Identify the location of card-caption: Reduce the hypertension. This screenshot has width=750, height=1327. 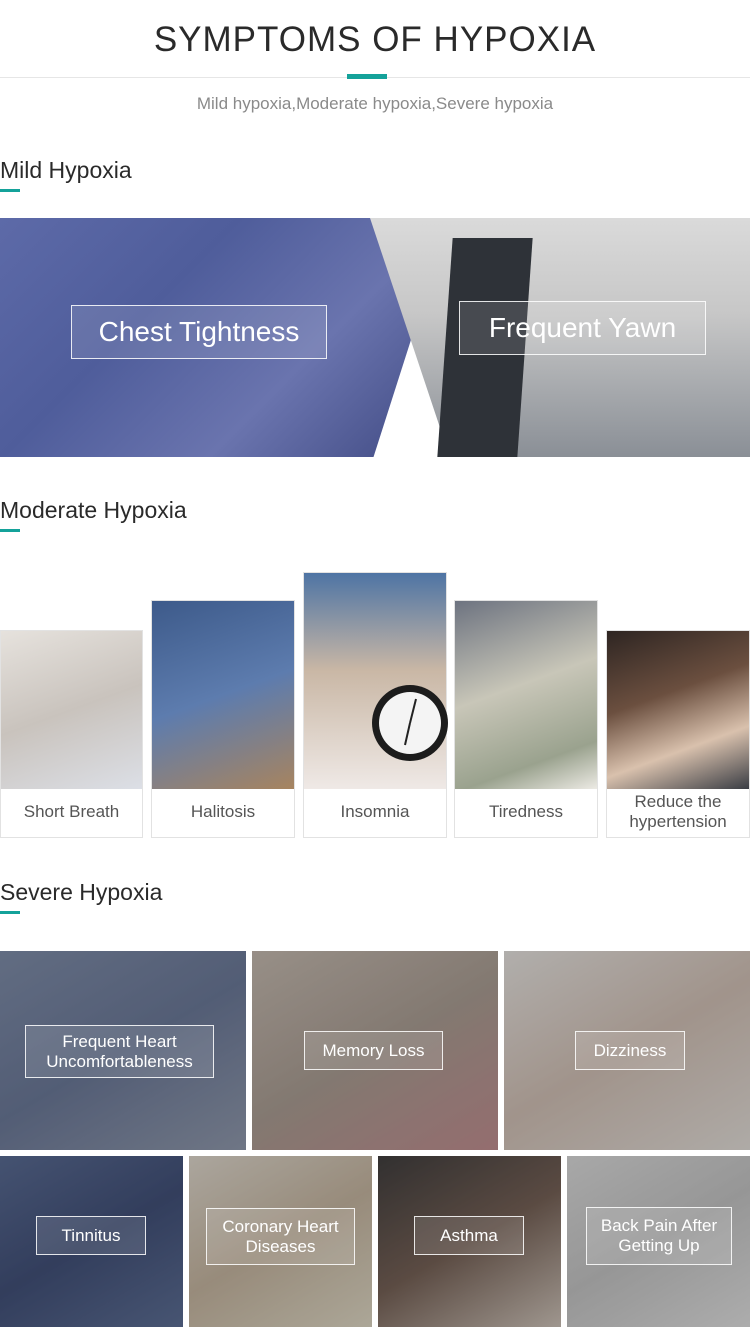
(678, 811).